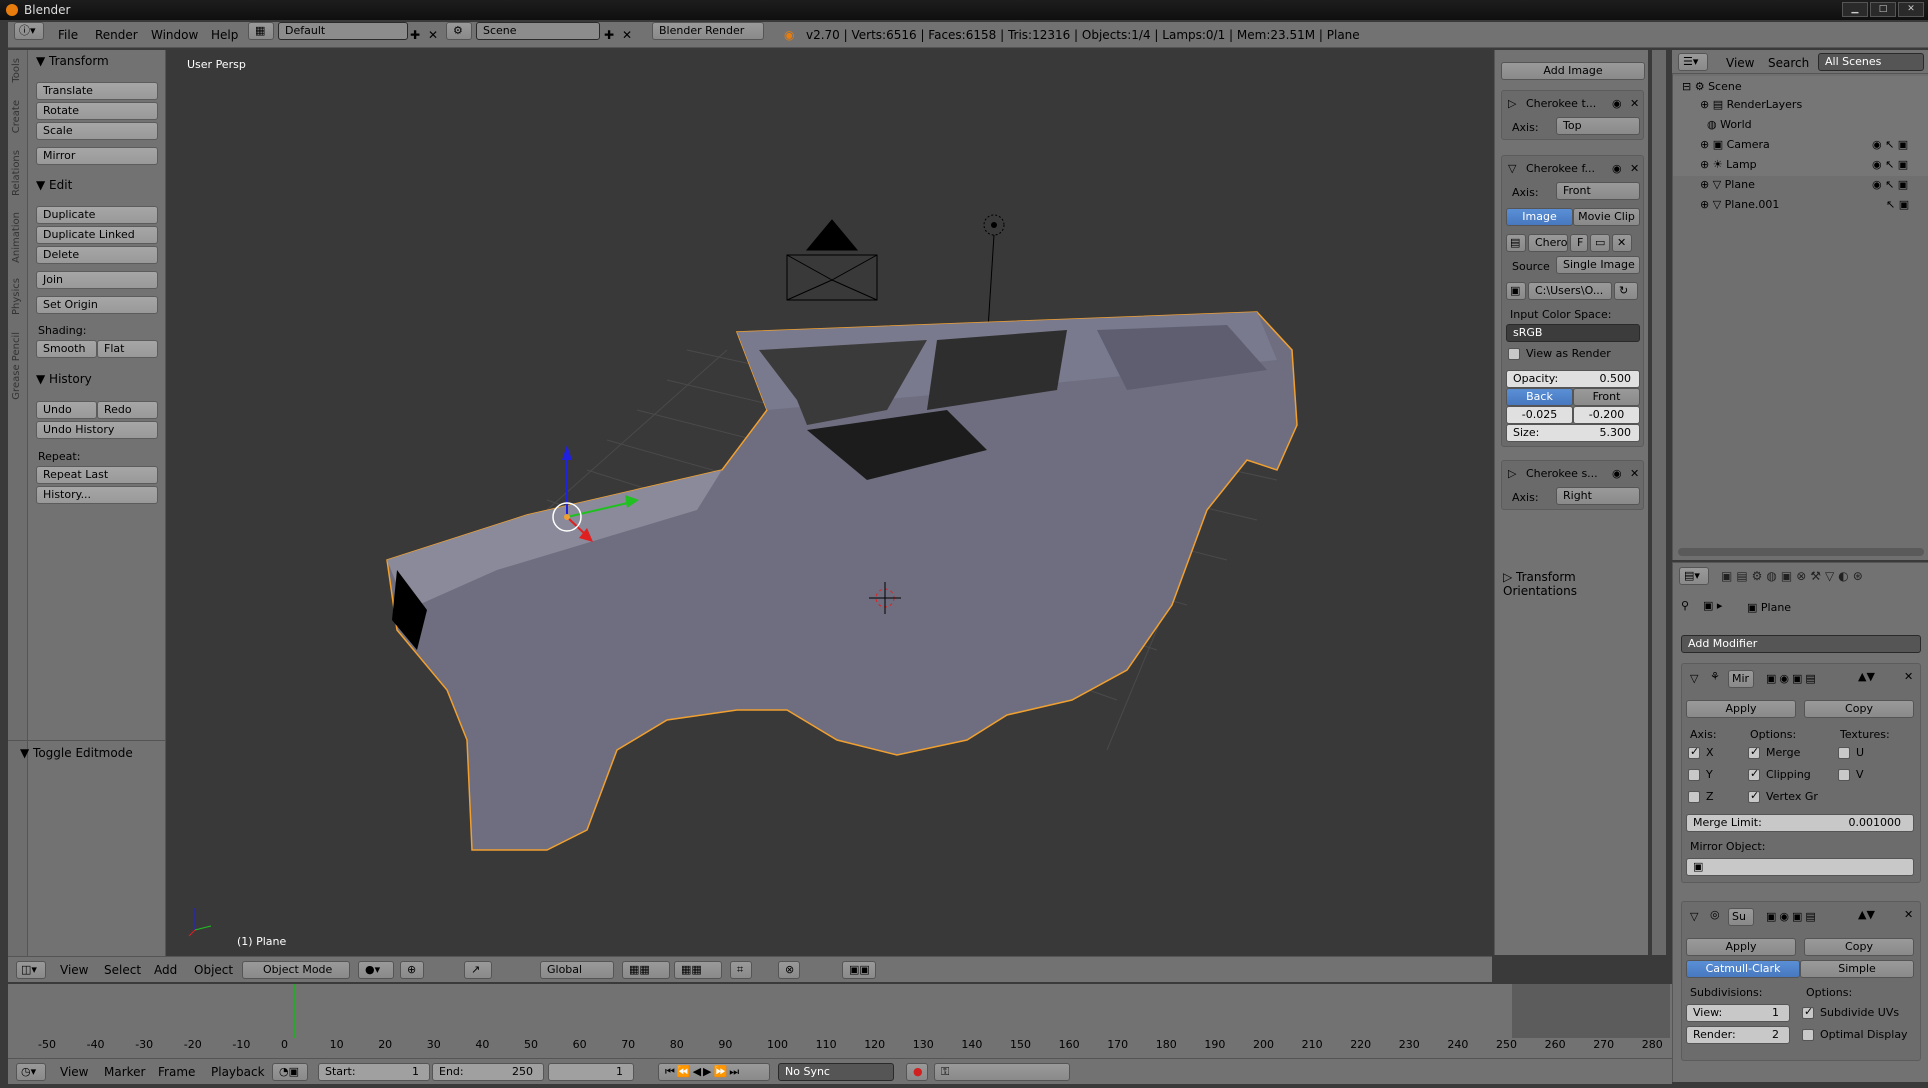 This screenshot has width=1928, height=1088. I want to click on outliner-item-plane: ⊕ ▽ Plane, so click(1727, 184).